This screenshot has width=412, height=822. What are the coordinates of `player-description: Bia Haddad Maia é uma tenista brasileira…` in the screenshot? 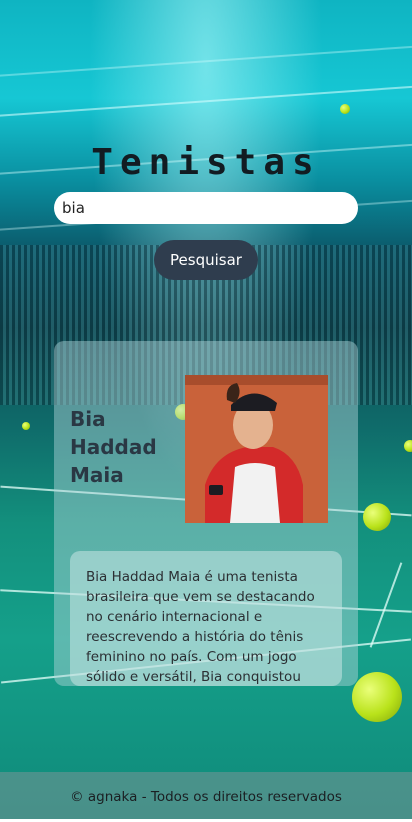 It's located at (200, 627).